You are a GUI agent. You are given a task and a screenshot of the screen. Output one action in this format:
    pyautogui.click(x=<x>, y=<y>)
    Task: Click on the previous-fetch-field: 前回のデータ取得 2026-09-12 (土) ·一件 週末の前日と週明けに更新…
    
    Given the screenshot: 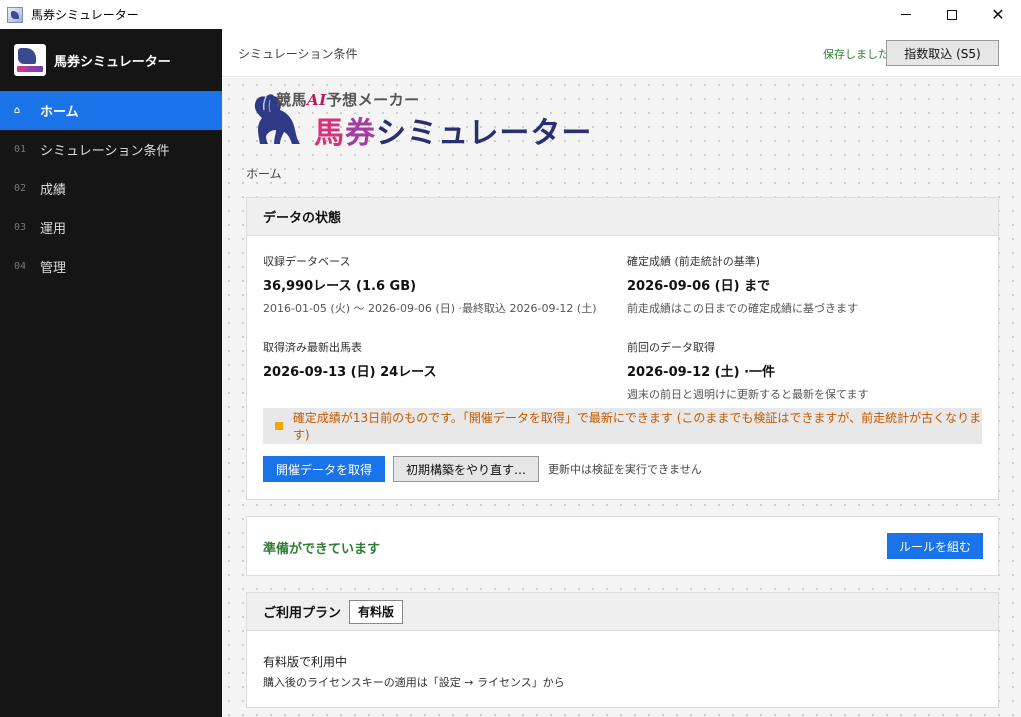 What is the action you would take?
    pyautogui.click(x=807, y=371)
    